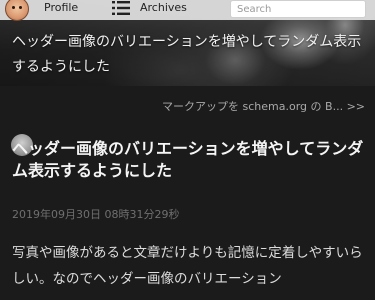 This screenshot has width=375, height=300. Describe the element at coordinates (61, 8) in the screenshot. I see `nav-profile-link: Profile` at that location.